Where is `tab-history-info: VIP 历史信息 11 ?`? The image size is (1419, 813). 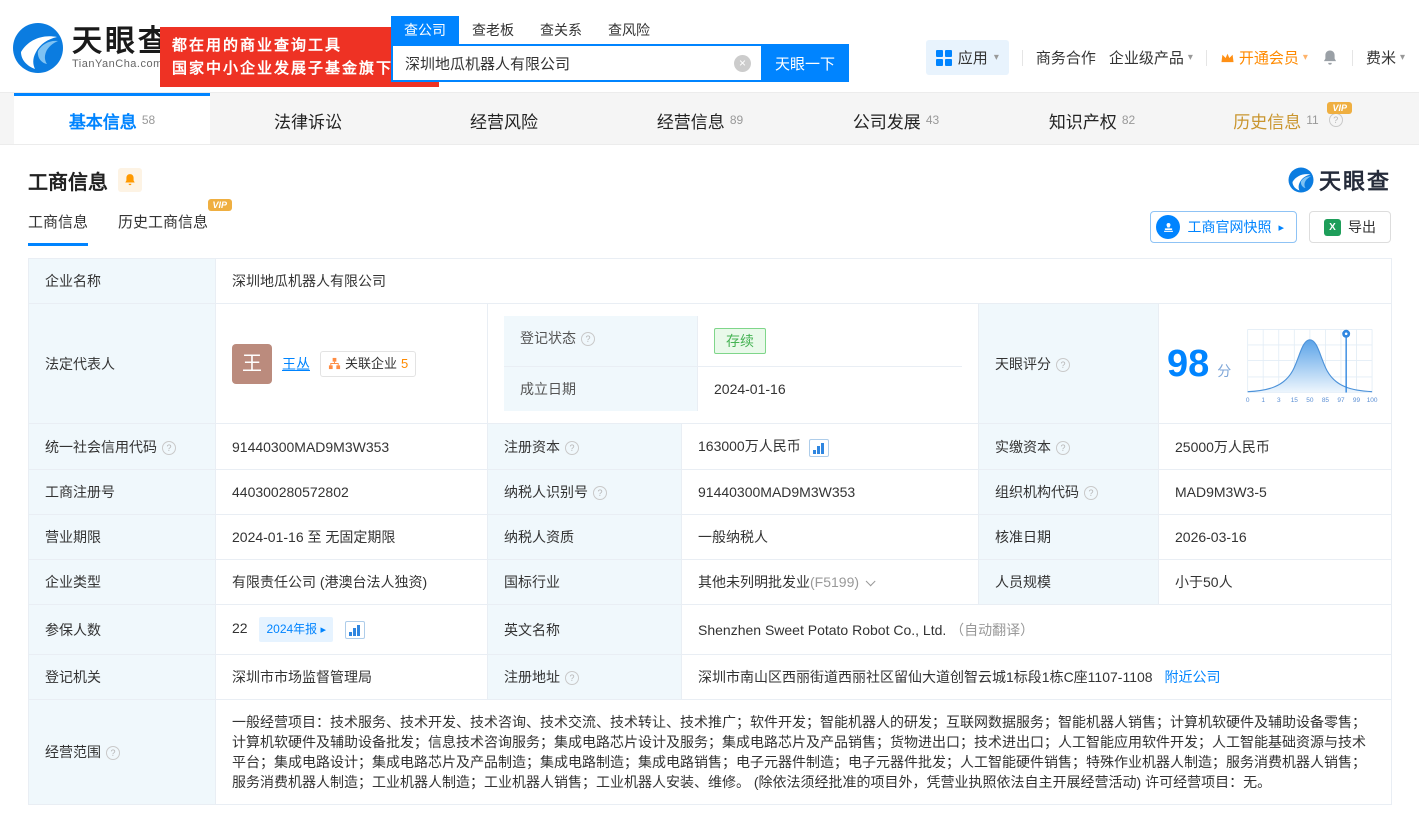
tab-history-info: VIP 历史信息 11 ? is located at coordinates (1288, 118).